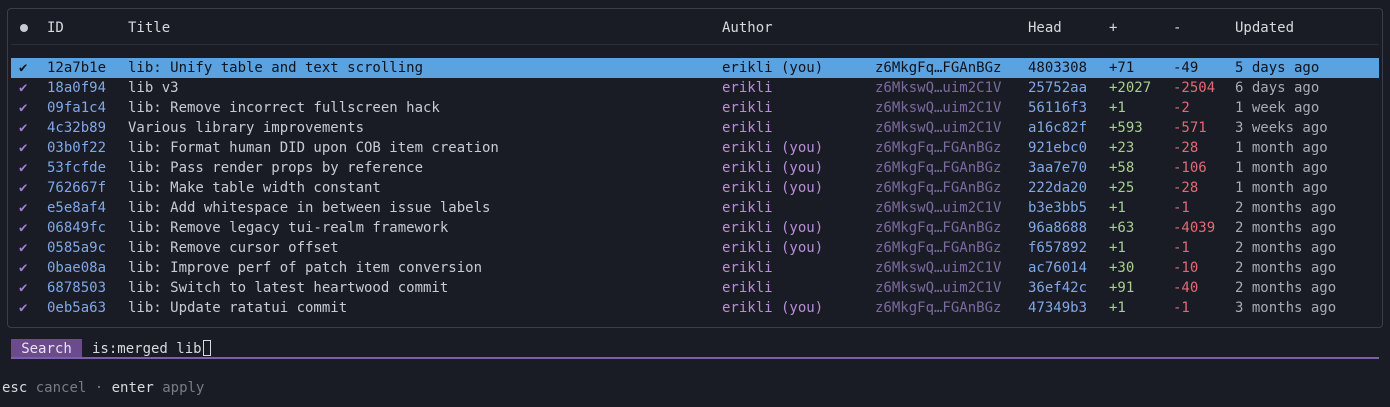 This screenshot has width=1390, height=407. Describe the element at coordinates (77, 208) in the screenshot. I see `patch-id: e5e8af4` at that location.